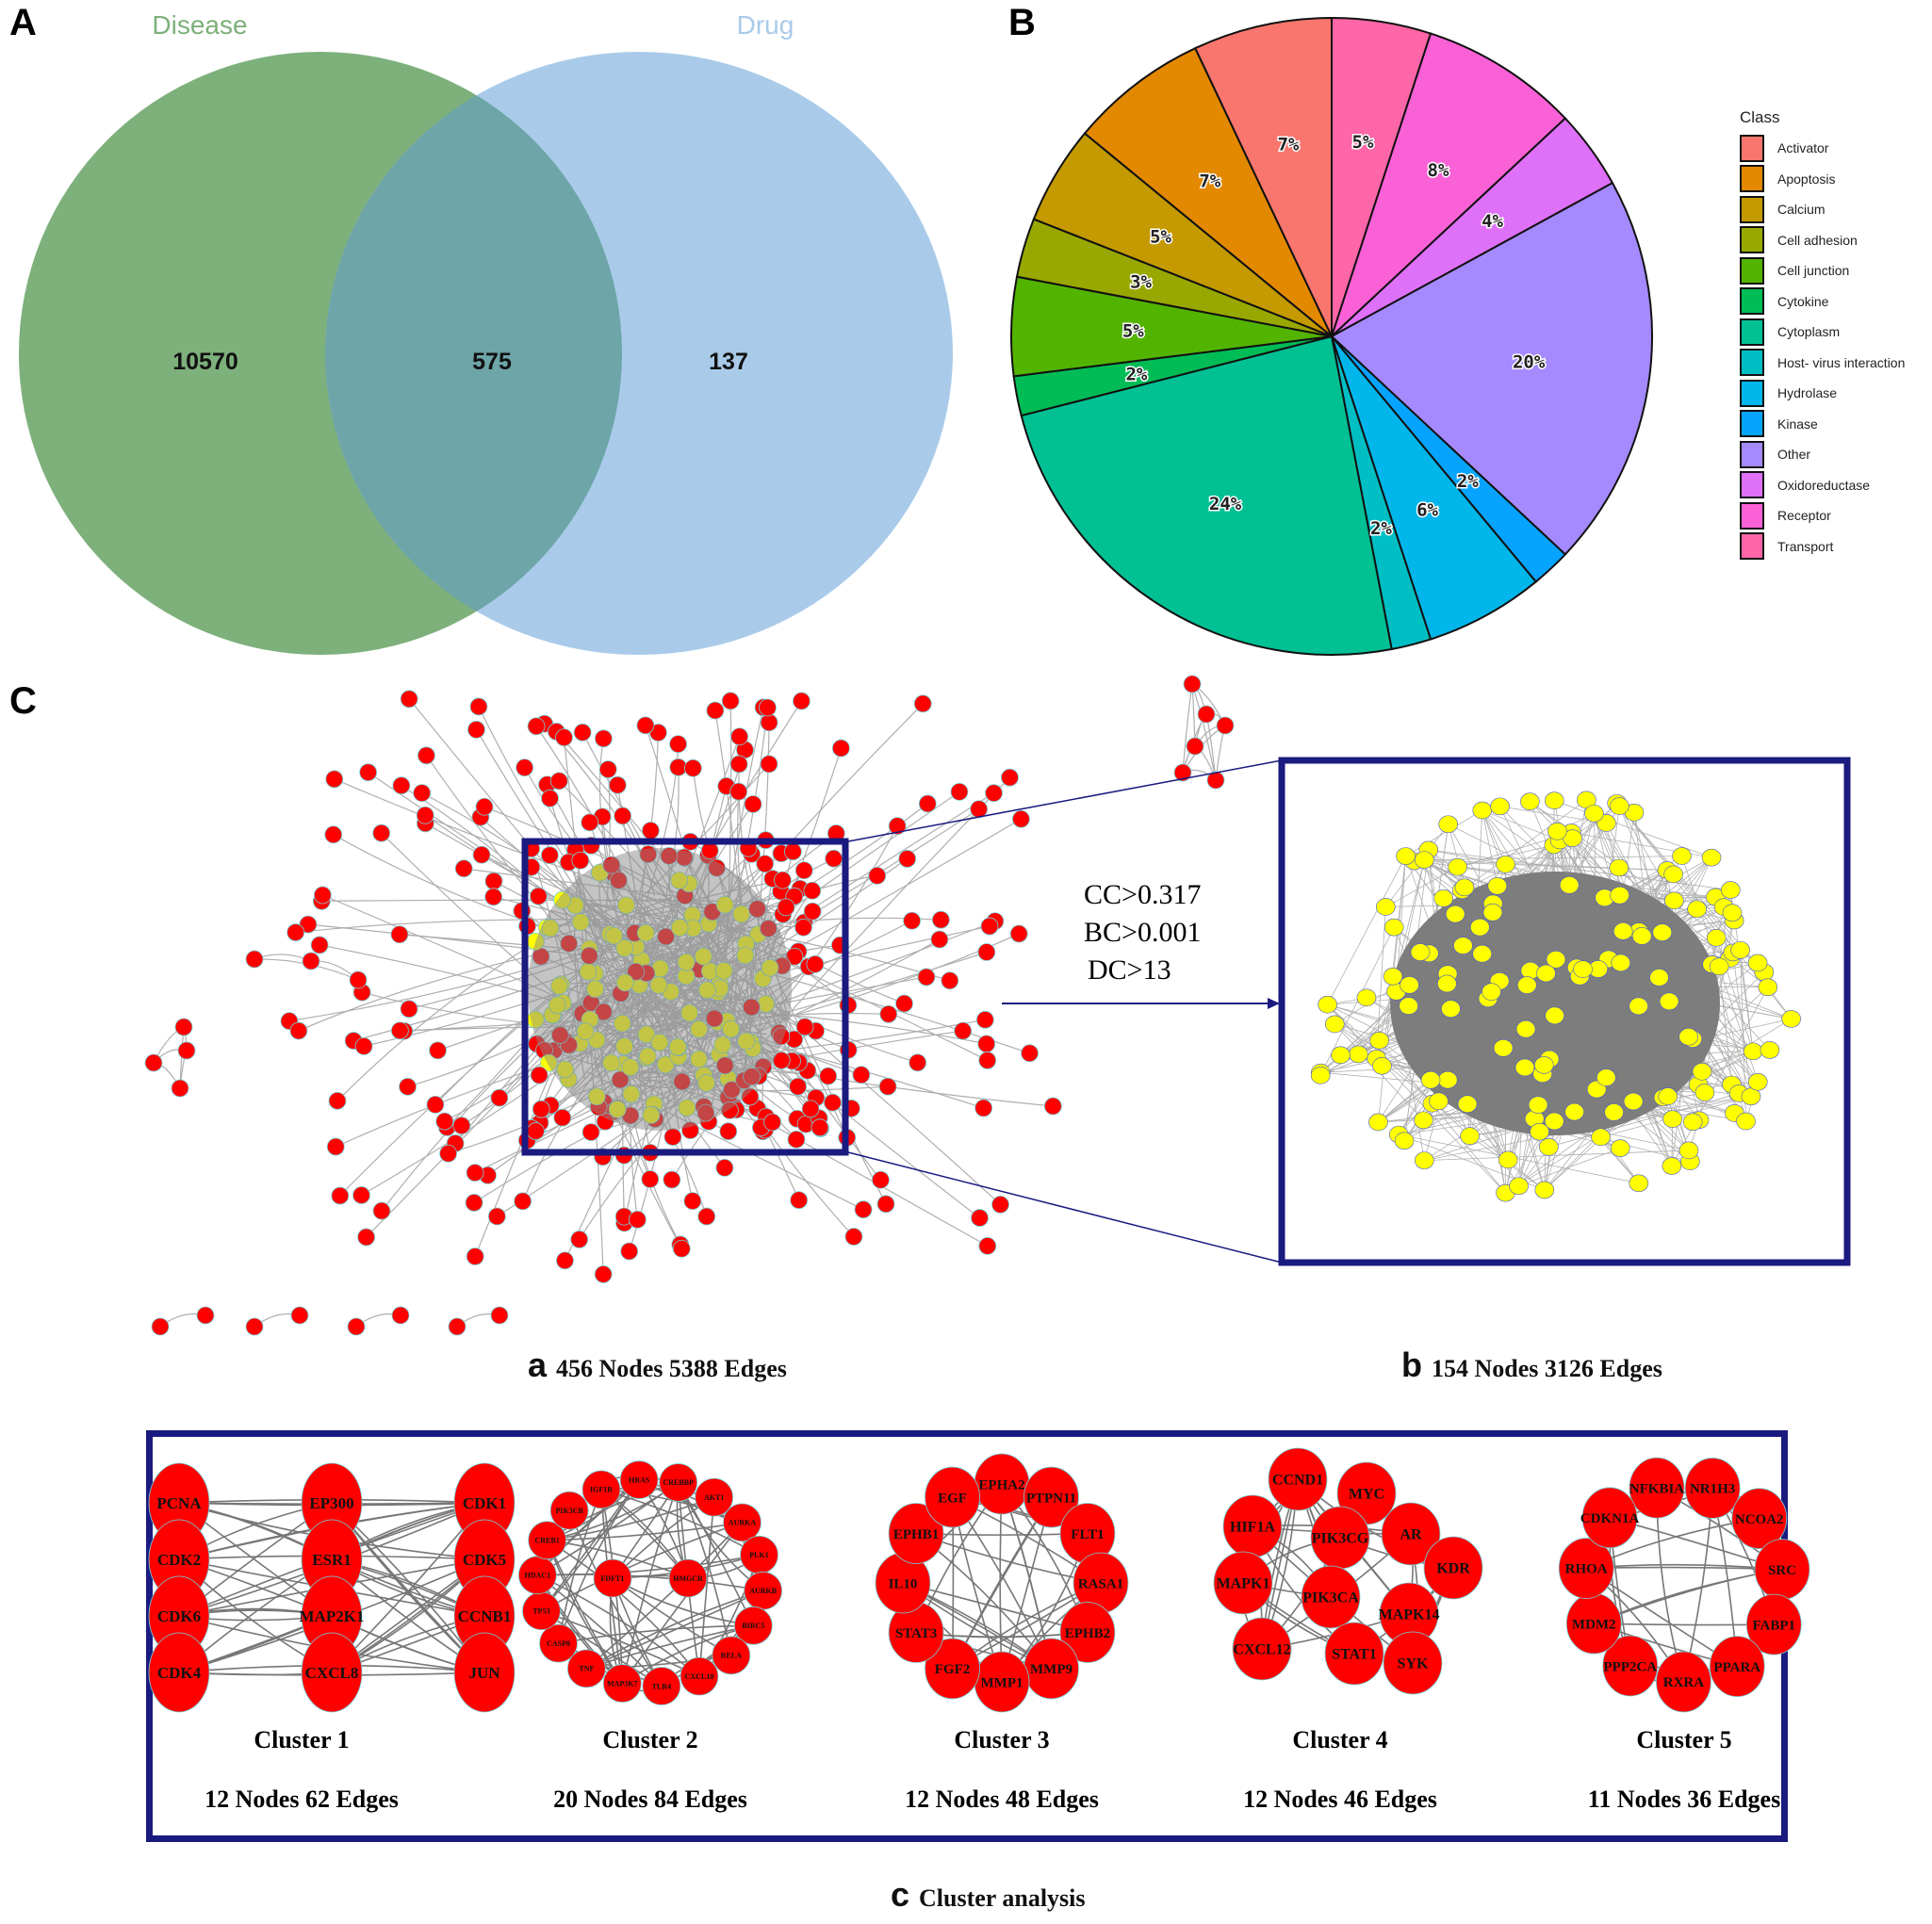 Image resolution: width=1932 pixels, height=1924 pixels. I want to click on cluster-node-label: CXCL8, so click(332, 1673).